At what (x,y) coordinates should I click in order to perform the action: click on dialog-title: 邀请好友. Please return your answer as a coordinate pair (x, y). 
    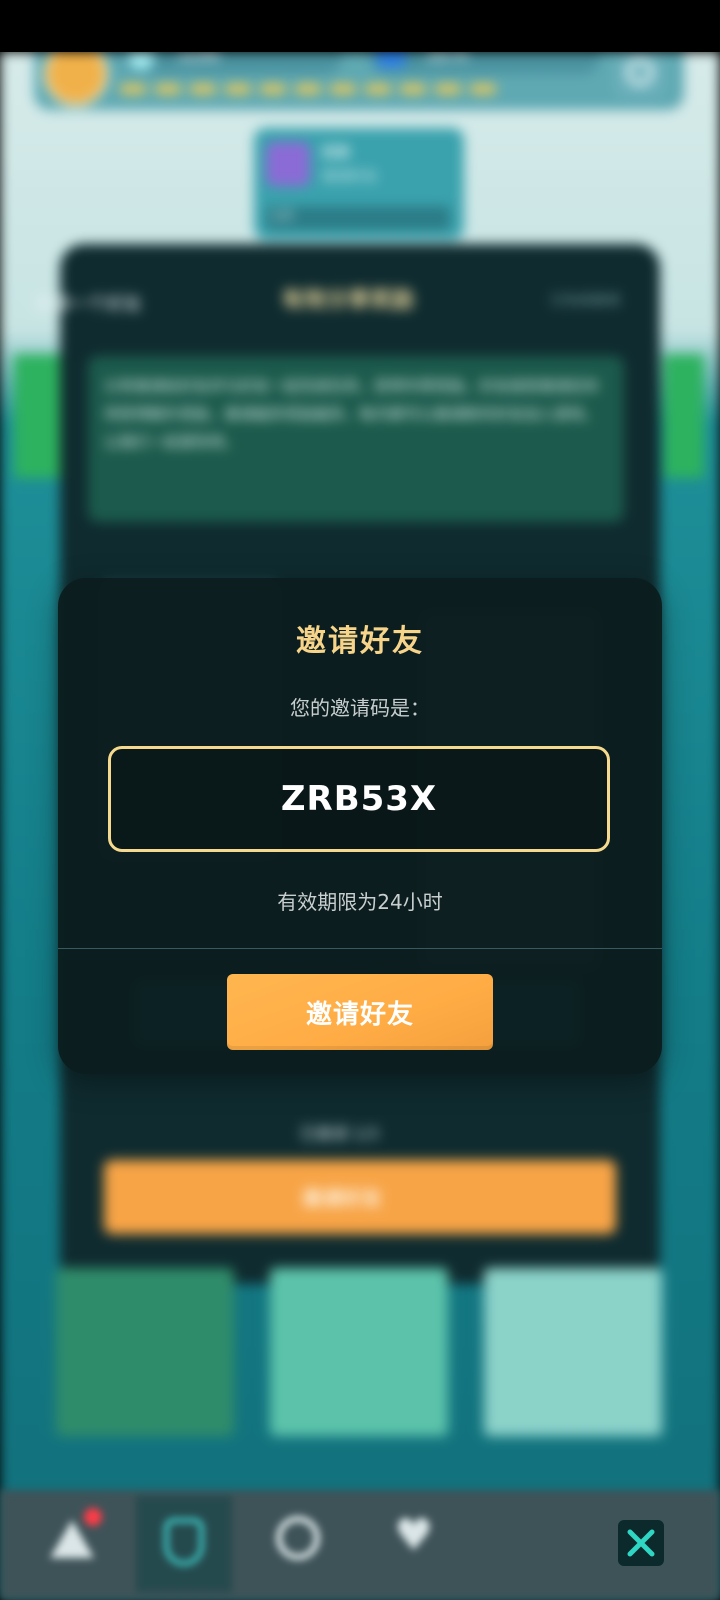
    Looking at the image, I should click on (360, 641).